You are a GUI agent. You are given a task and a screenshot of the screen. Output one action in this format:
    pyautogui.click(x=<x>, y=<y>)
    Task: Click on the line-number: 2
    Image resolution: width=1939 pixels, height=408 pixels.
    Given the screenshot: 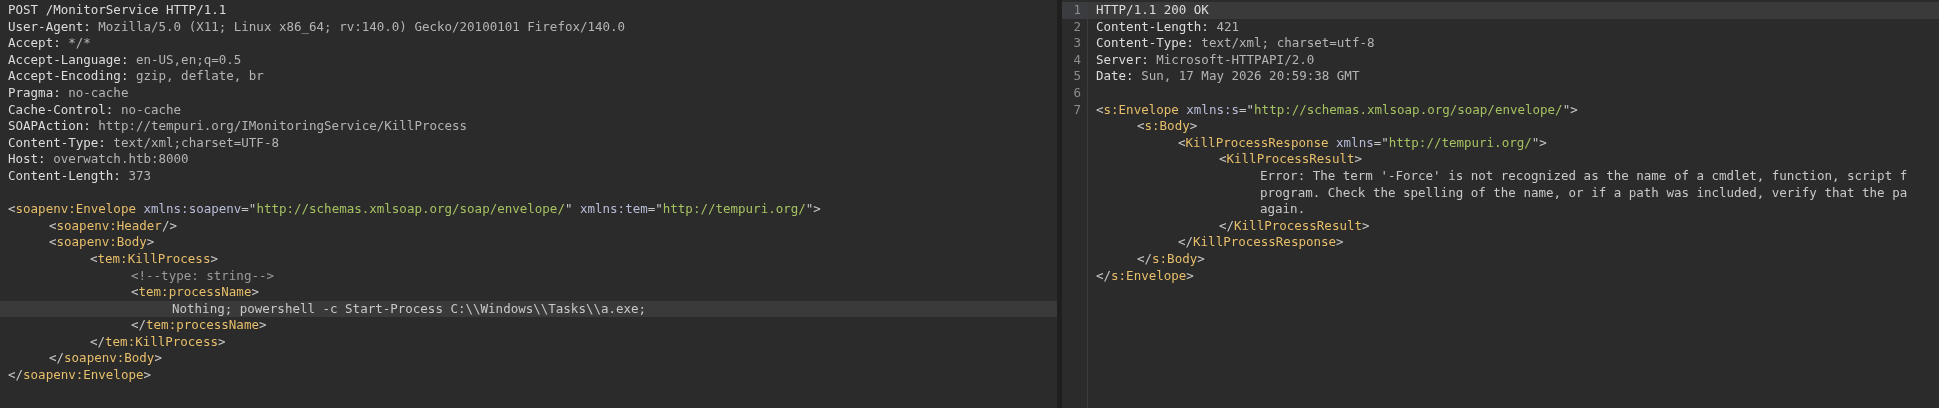 What is the action you would take?
    pyautogui.click(x=1077, y=26)
    